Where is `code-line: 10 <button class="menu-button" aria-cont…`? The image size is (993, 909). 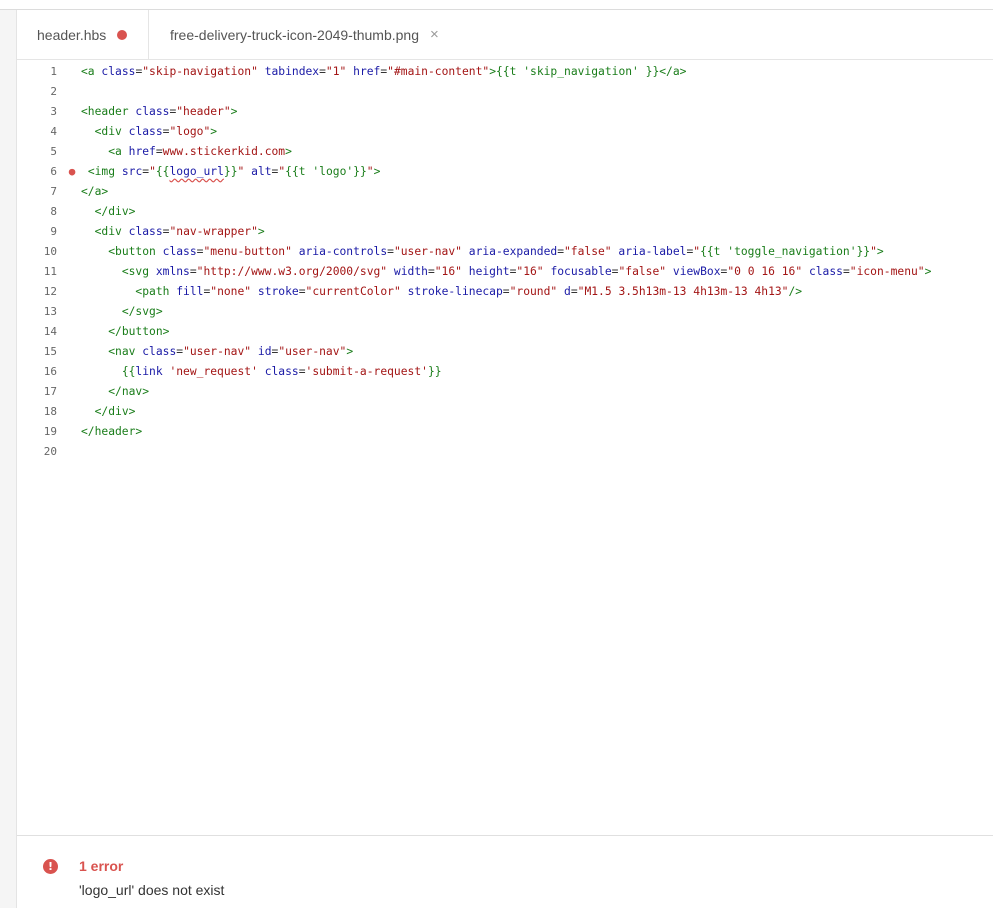
code-line: 10 <button class="menu-button" aria-cont… is located at coordinates (505, 252).